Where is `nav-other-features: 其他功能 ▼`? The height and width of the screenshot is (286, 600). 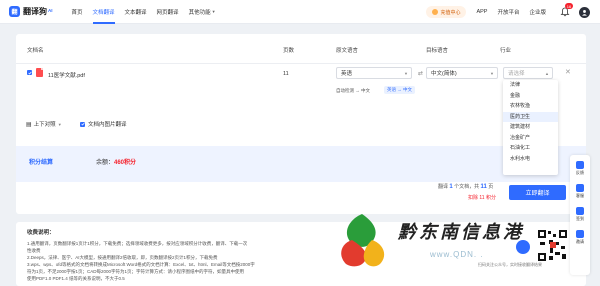
nav-other-features: 其他功能 ▼ is located at coordinates (202, 12).